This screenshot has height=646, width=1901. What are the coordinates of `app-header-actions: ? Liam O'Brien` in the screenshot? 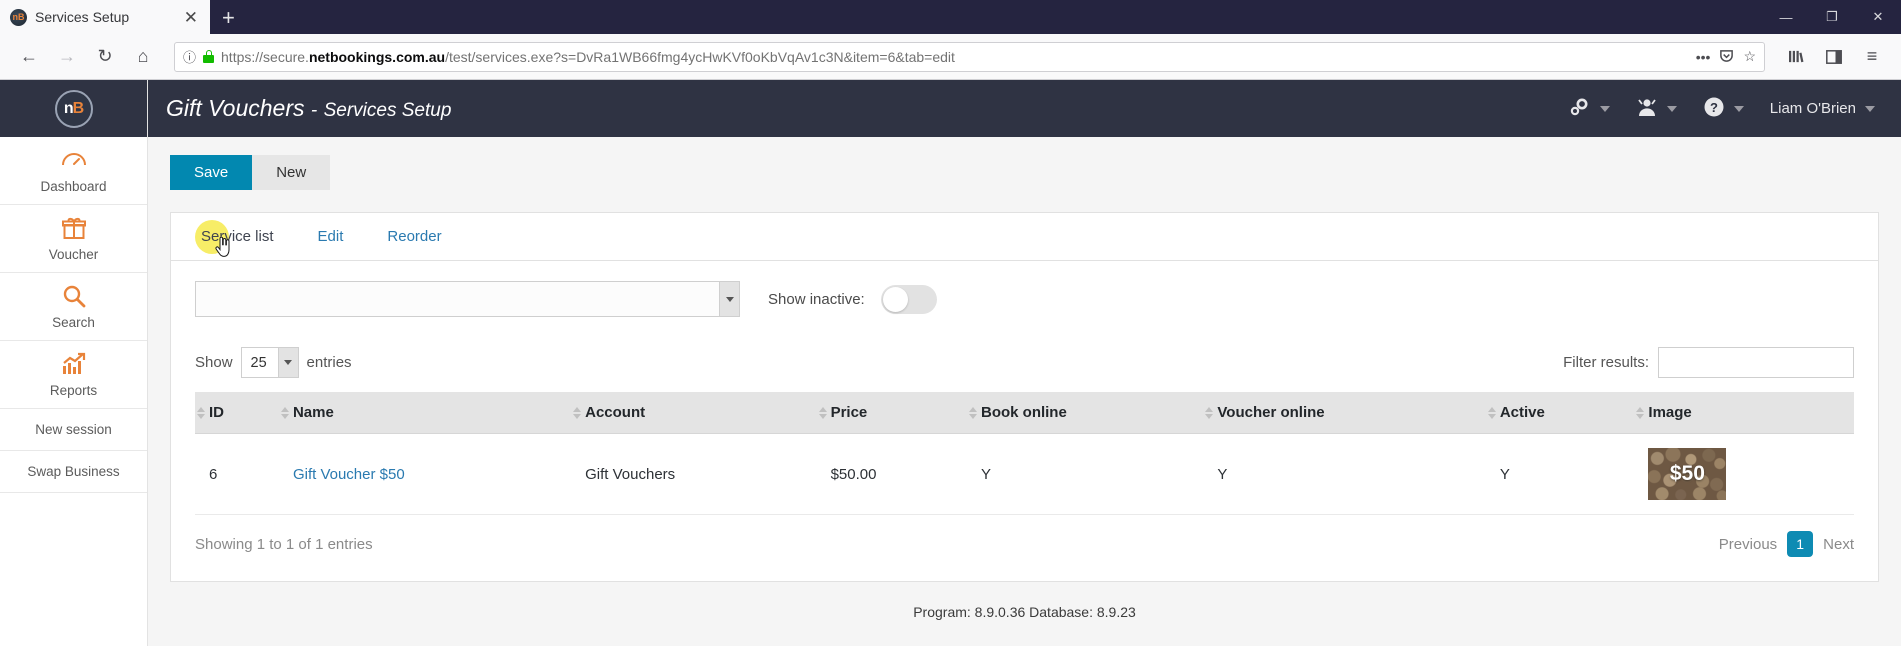 It's located at (1722, 109).